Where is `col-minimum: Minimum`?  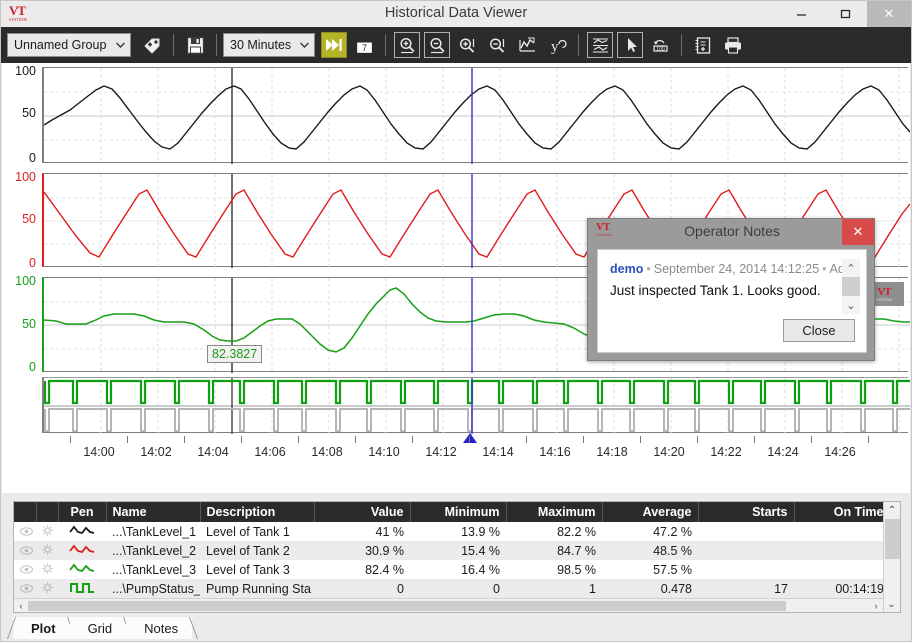
col-minimum: Minimum is located at coordinates (458, 512).